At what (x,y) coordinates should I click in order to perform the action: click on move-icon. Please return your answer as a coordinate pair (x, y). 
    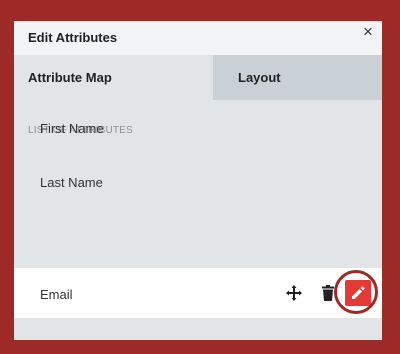
    Looking at the image, I should click on (294, 293).